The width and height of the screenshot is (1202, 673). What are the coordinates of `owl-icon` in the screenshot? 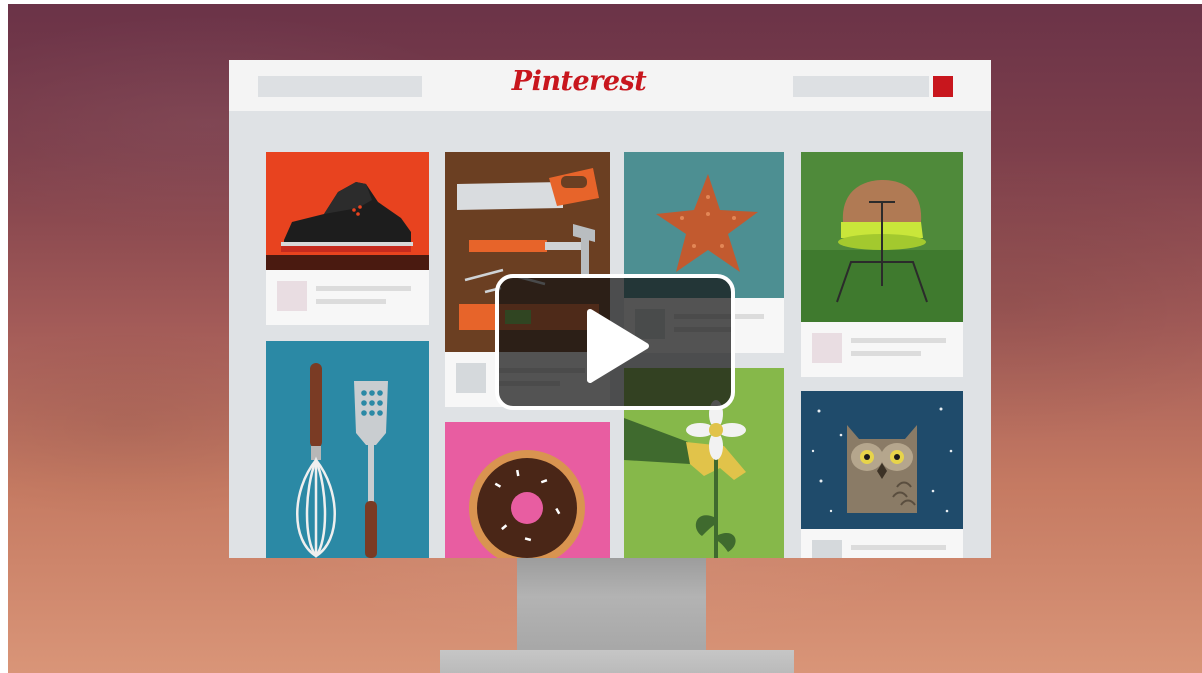 It's located at (882, 460).